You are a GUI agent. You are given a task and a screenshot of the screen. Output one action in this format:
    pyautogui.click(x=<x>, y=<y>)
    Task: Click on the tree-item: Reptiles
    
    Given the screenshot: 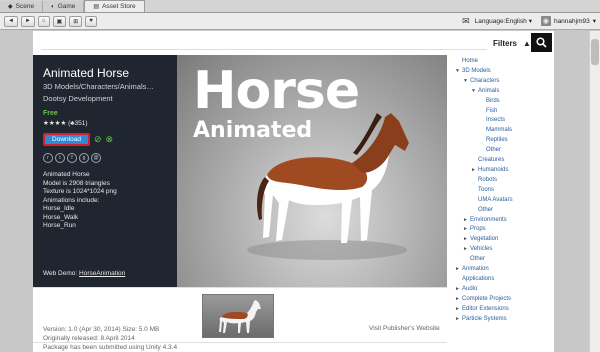 What is the action you would take?
    pyautogui.click(x=502, y=141)
    